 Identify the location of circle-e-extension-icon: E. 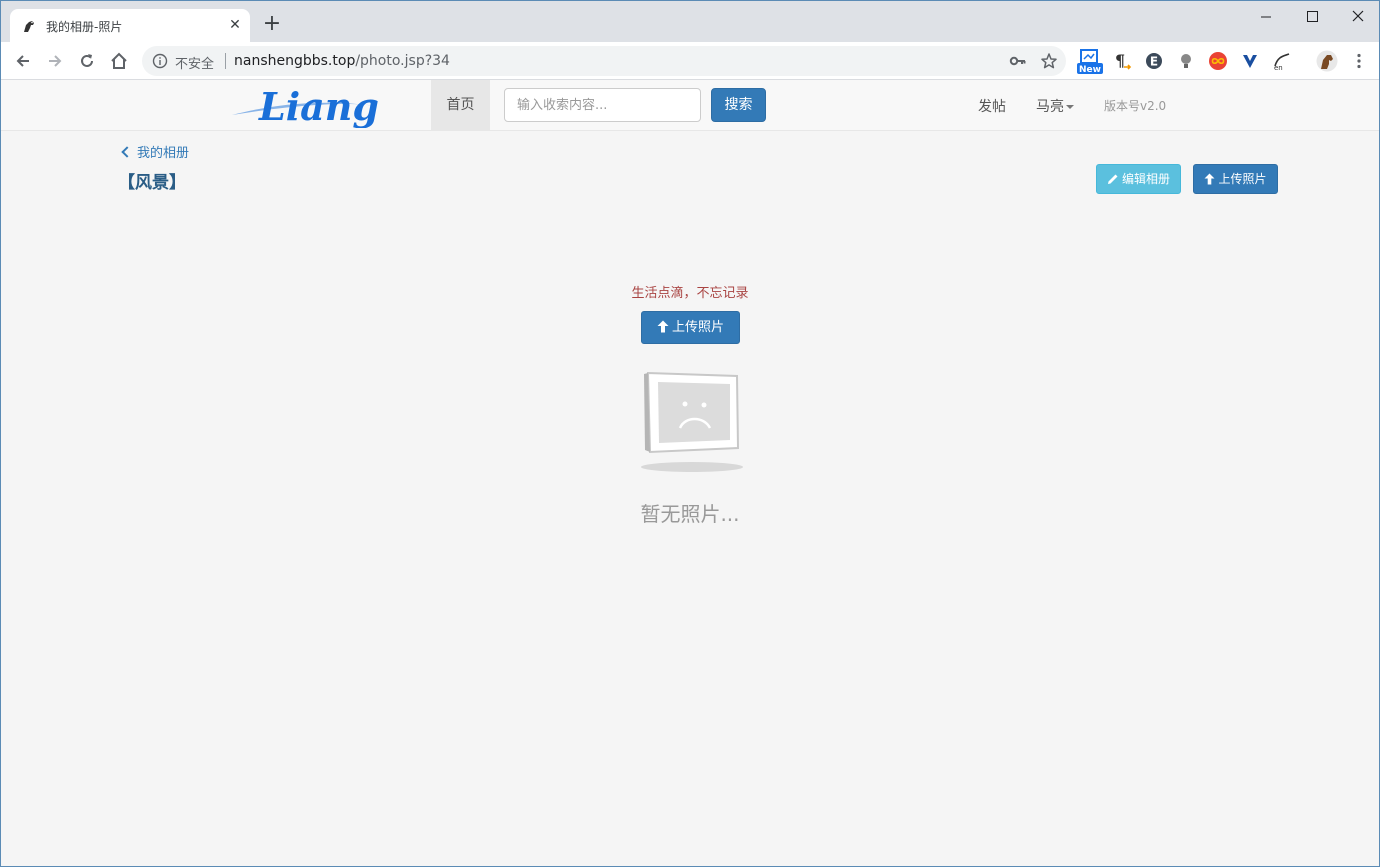
(1154, 61).